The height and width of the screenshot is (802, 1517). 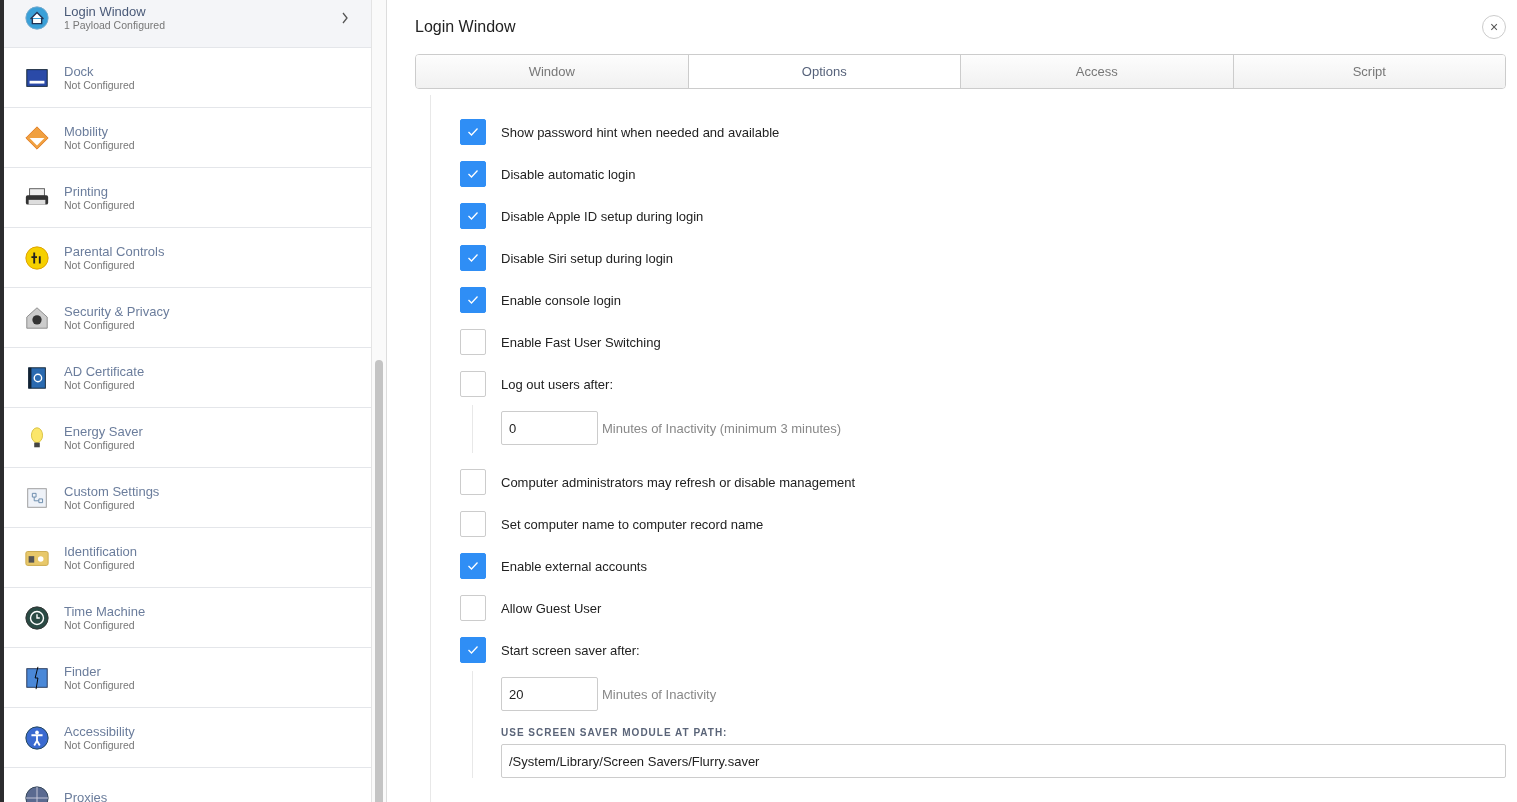 I want to click on option-label: Disable automatic login, so click(x=568, y=174).